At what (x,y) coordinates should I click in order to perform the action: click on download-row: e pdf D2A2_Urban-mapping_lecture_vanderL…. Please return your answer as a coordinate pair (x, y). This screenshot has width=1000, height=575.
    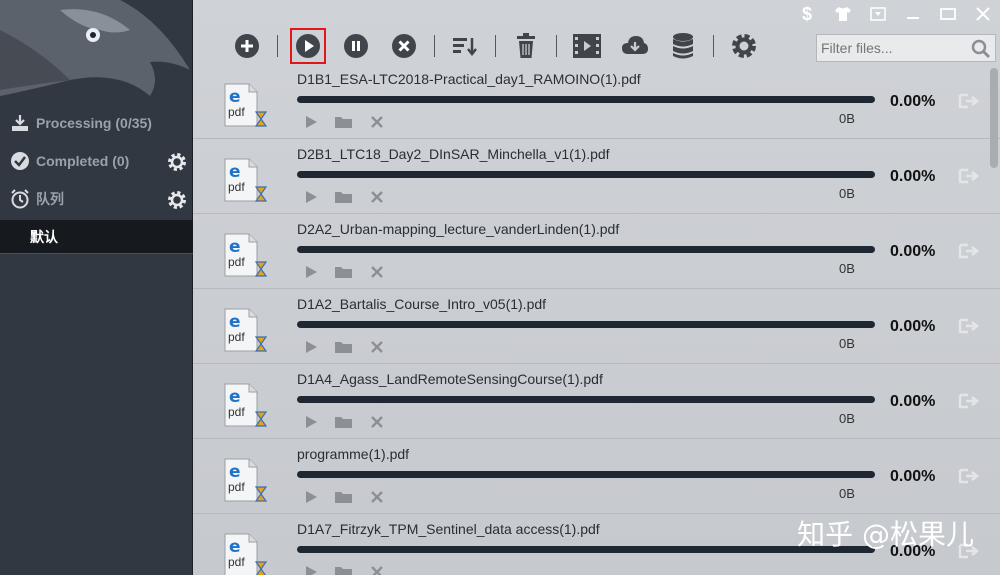
    Looking at the image, I should click on (596, 251).